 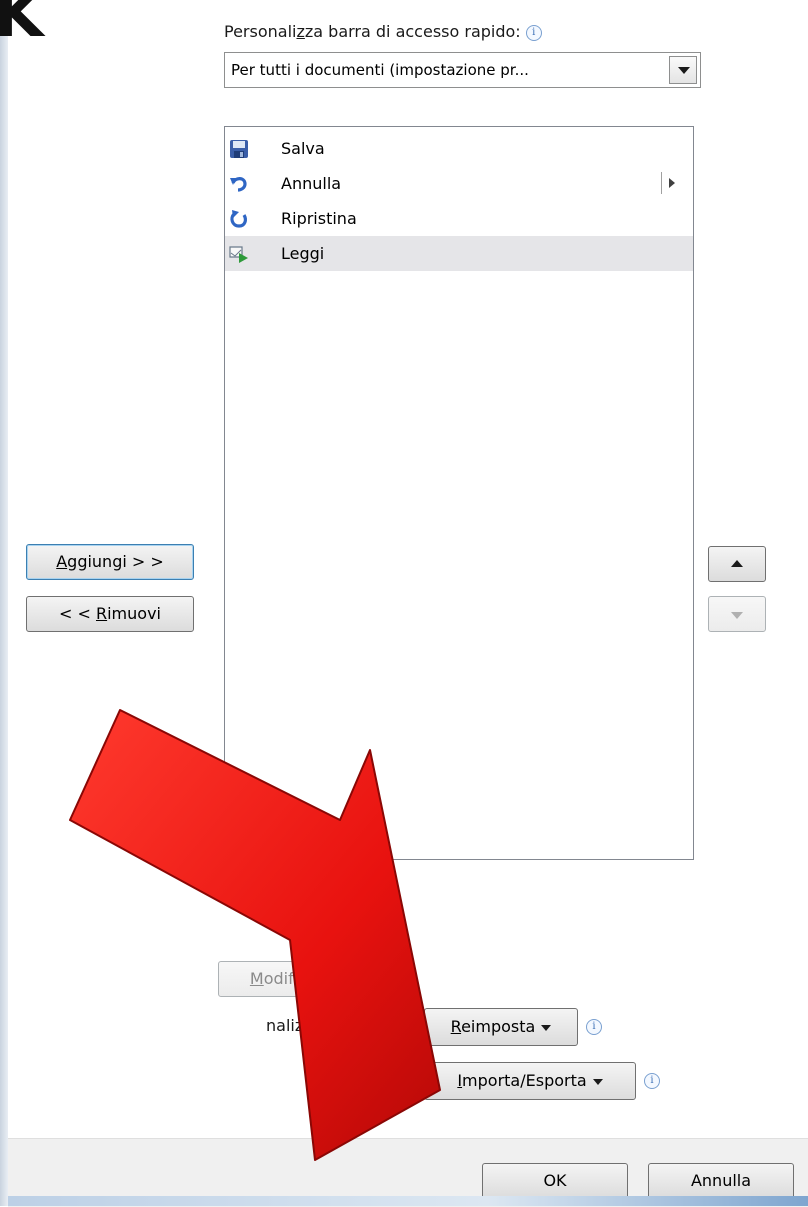 What do you see at coordinates (459, 183) in the screenshot?
I see `list-item-annulla: Annulla` at bounding box center [459, 183].